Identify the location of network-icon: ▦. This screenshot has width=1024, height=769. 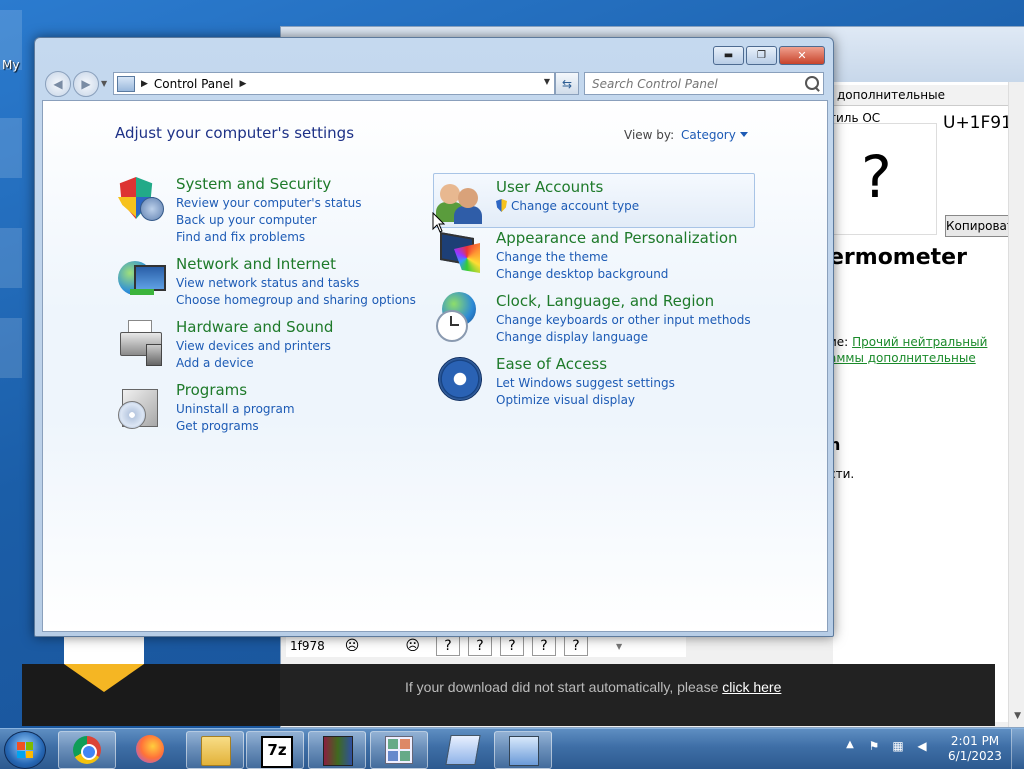
(898, 747).